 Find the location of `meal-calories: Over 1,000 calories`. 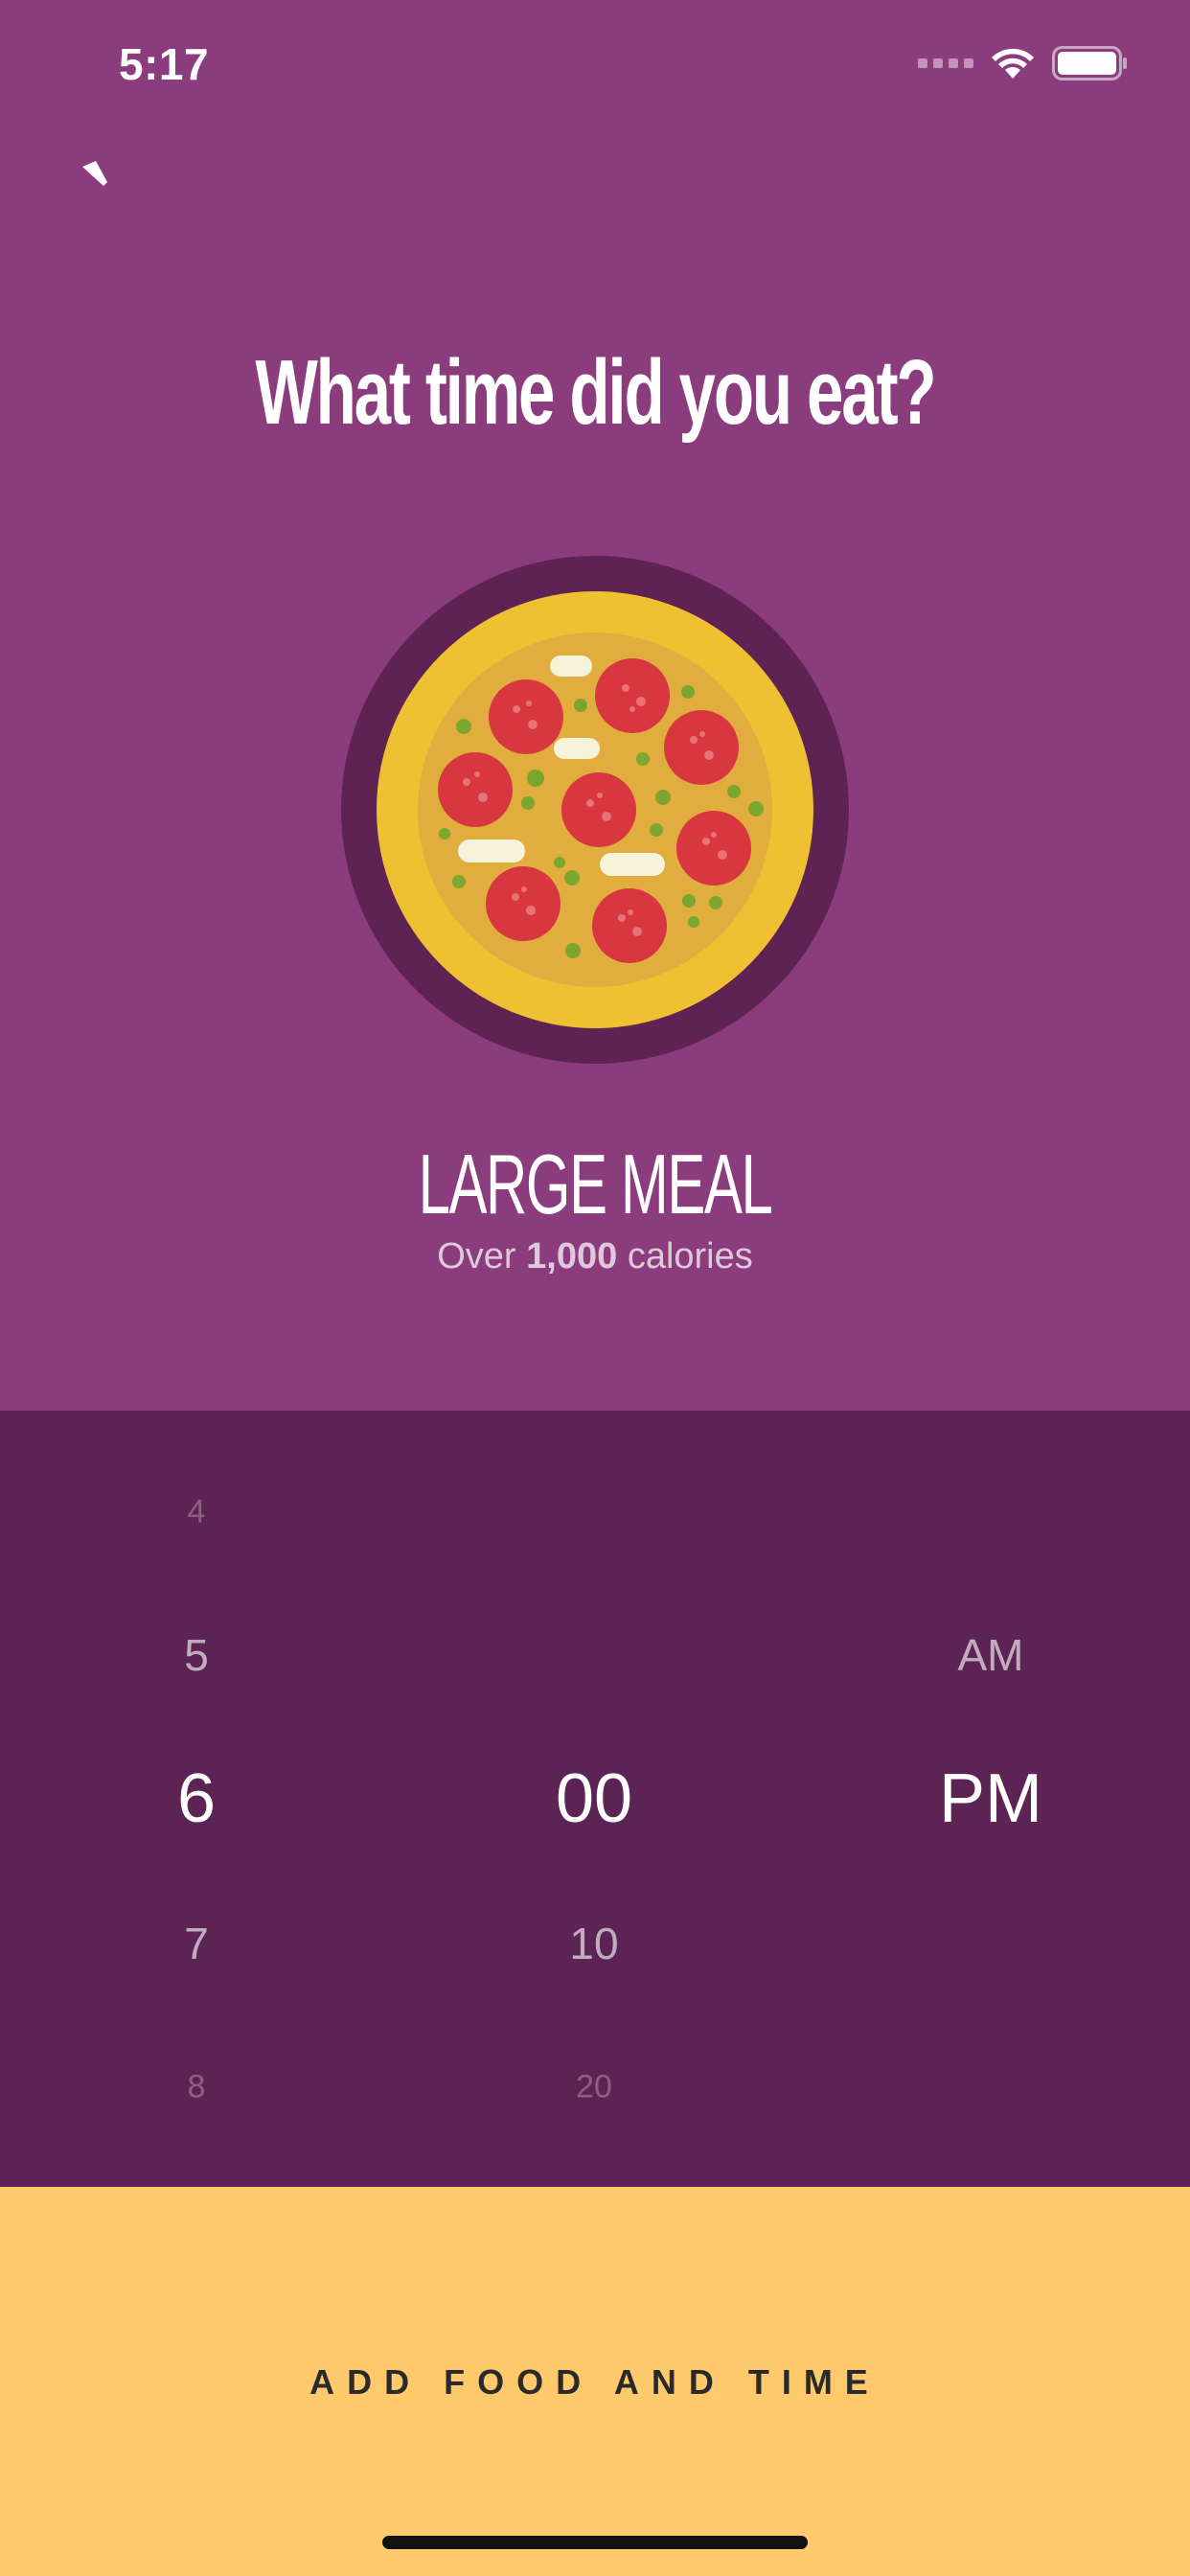

meal-calories: Over 1,000 calories is located at coordinates (595, 1256).